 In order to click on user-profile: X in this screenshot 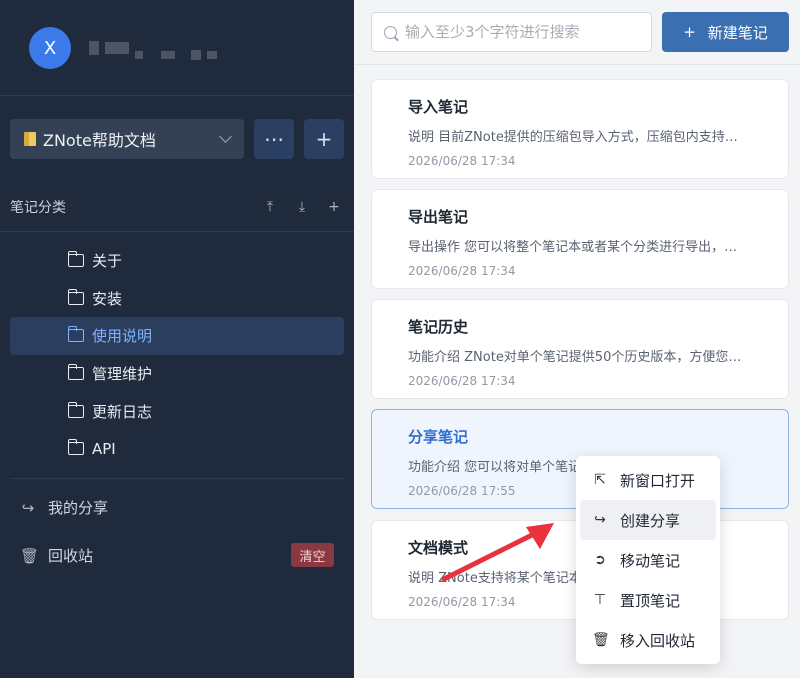, I will do `click(123, 48)`.